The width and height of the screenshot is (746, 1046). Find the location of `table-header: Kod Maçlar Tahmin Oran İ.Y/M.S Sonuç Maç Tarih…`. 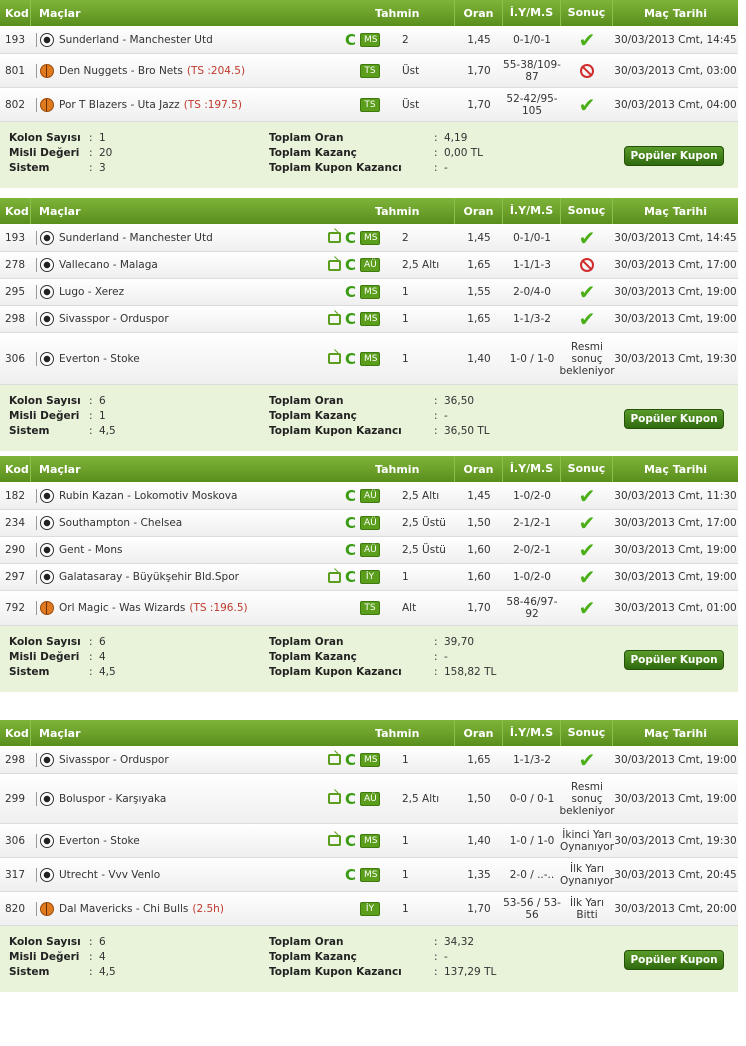

table-header: Kod Maçlar Tahmin Oran İ.Y/M.S Sonuç Maç Tarih… is located at coordinates (369, 469).